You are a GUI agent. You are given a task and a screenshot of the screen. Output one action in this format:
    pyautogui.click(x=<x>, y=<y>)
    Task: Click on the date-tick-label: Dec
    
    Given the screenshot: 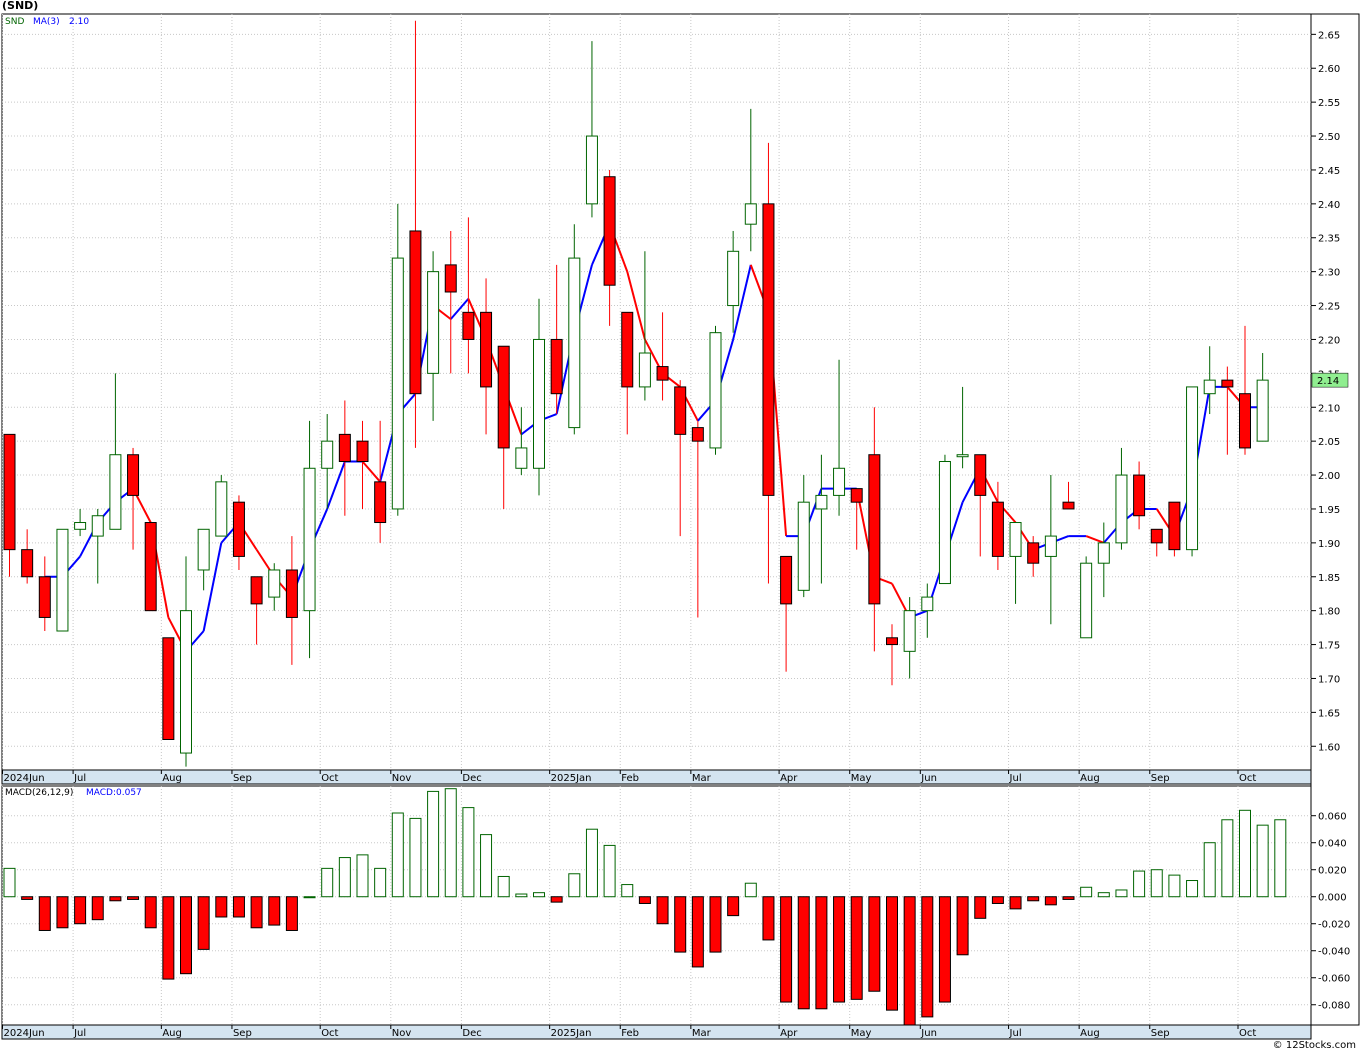 What is the action you would take?
    pyautogui.click(x=471, y=1033)
    